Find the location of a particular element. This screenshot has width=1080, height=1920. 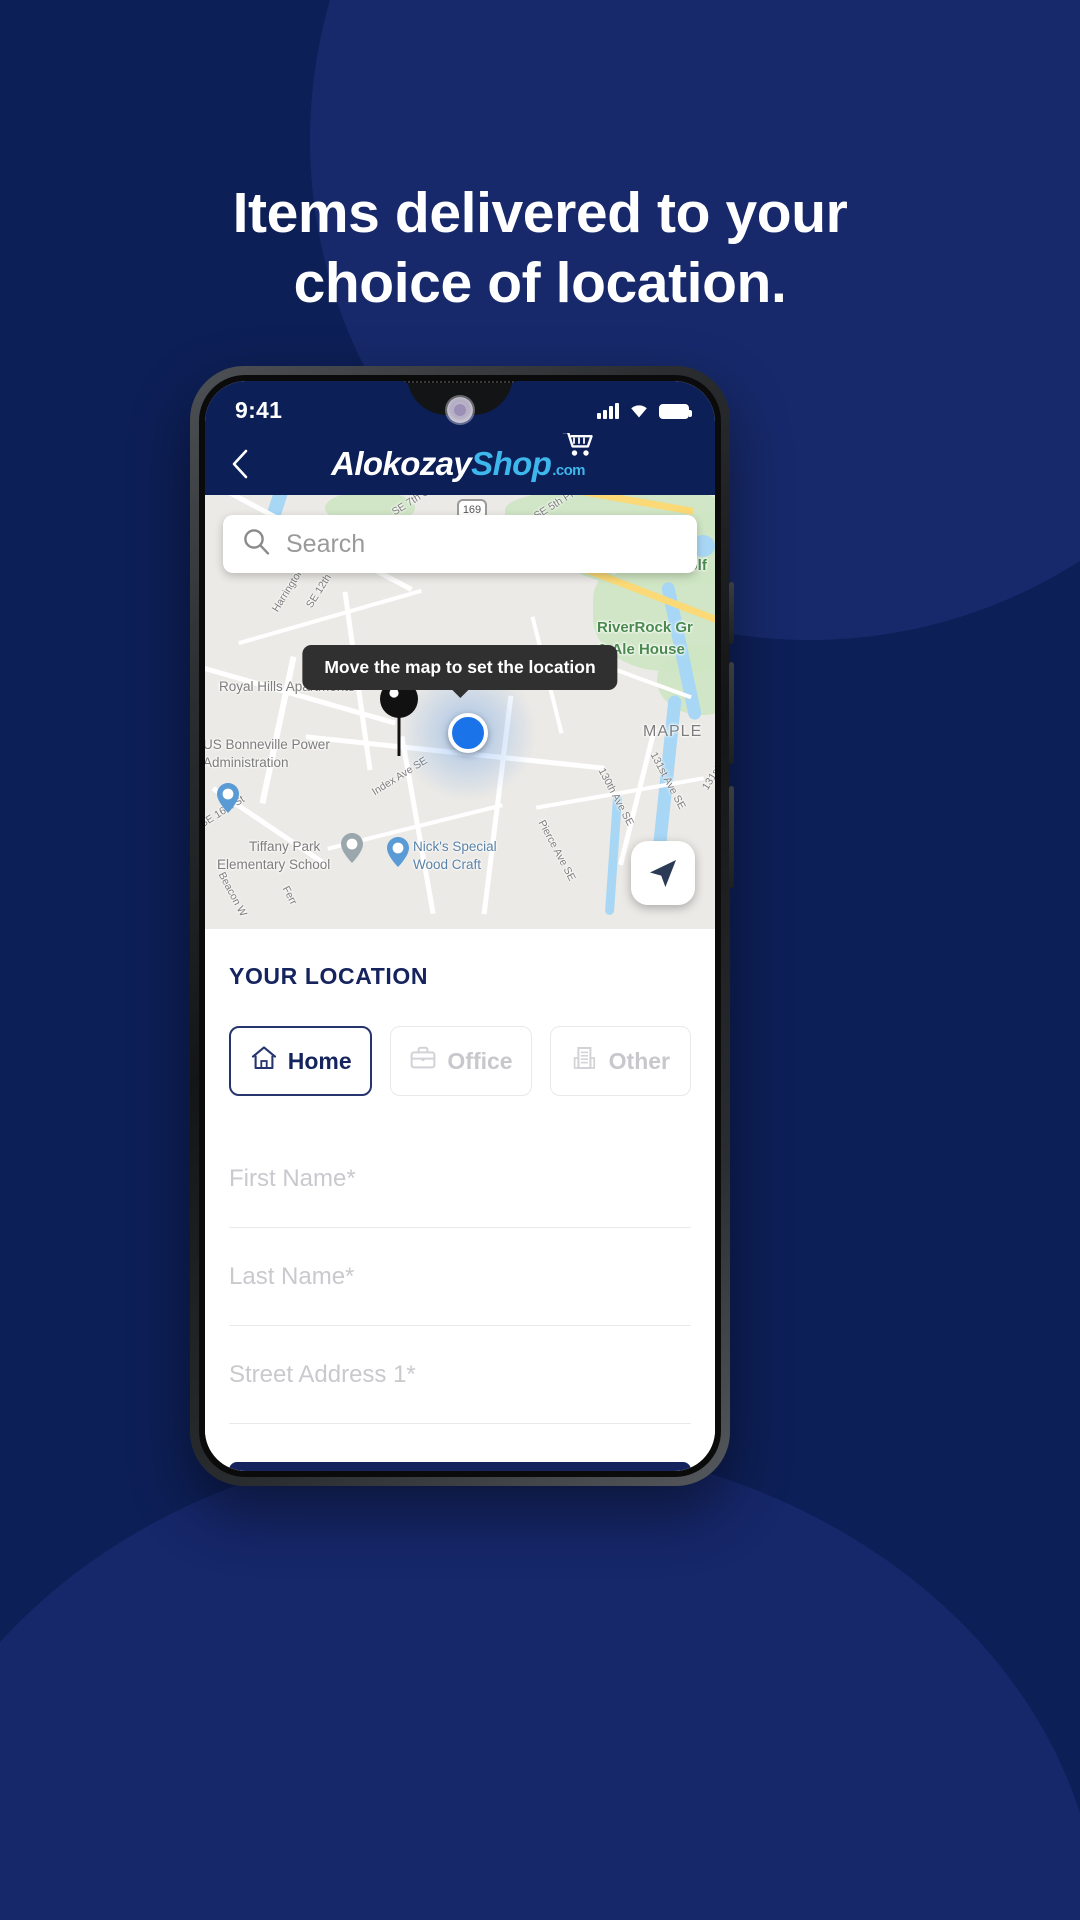

location-type-other: Other is located at coordinates (620, 1061).